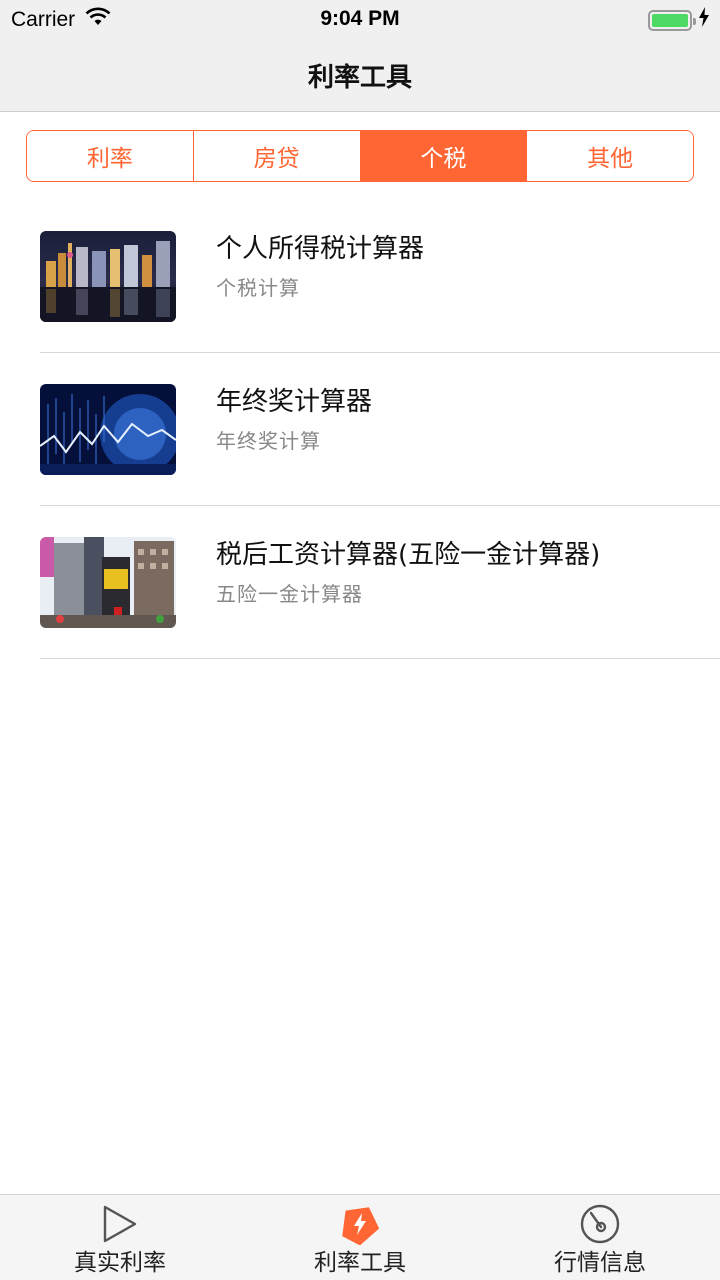 The height and width of the screenshot is (1280, 720). I want to click on segment-rate: 利率, so click(110, 156).